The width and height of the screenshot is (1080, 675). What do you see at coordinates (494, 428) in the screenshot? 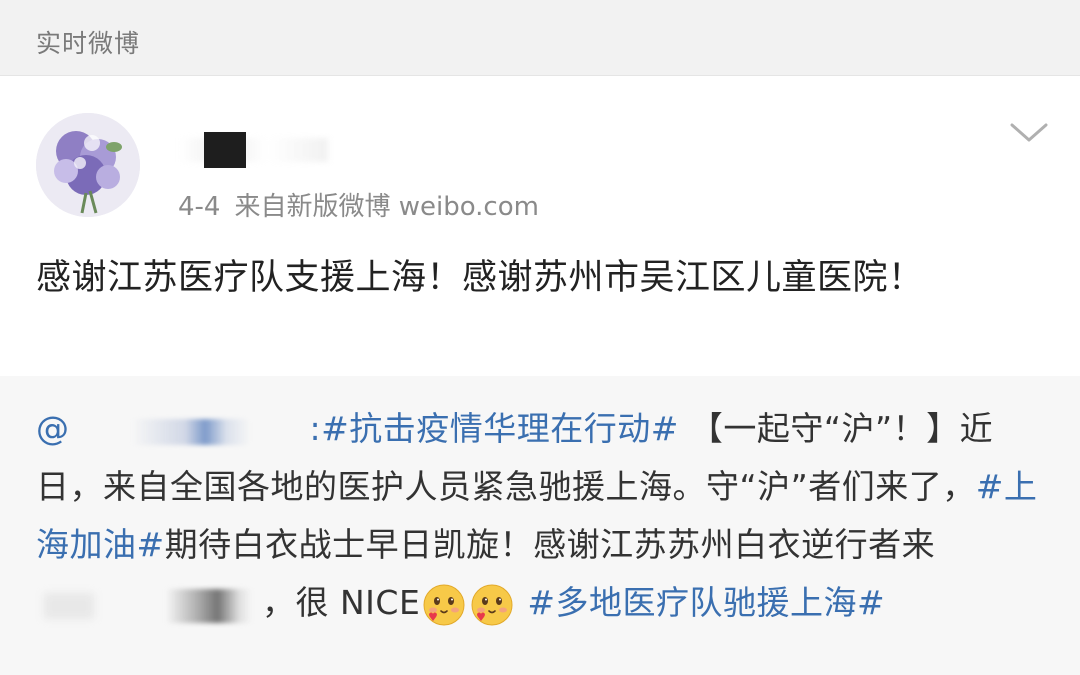
I see `topic-link-1: :#抗击疫情华理在行动#` at bounding box center [494, 428].